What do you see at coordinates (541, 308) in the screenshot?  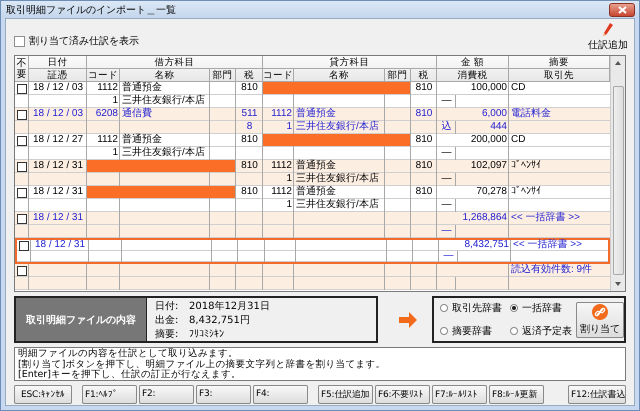 I see `radio-option: 一括辞書` at bounding box center [541, 308].